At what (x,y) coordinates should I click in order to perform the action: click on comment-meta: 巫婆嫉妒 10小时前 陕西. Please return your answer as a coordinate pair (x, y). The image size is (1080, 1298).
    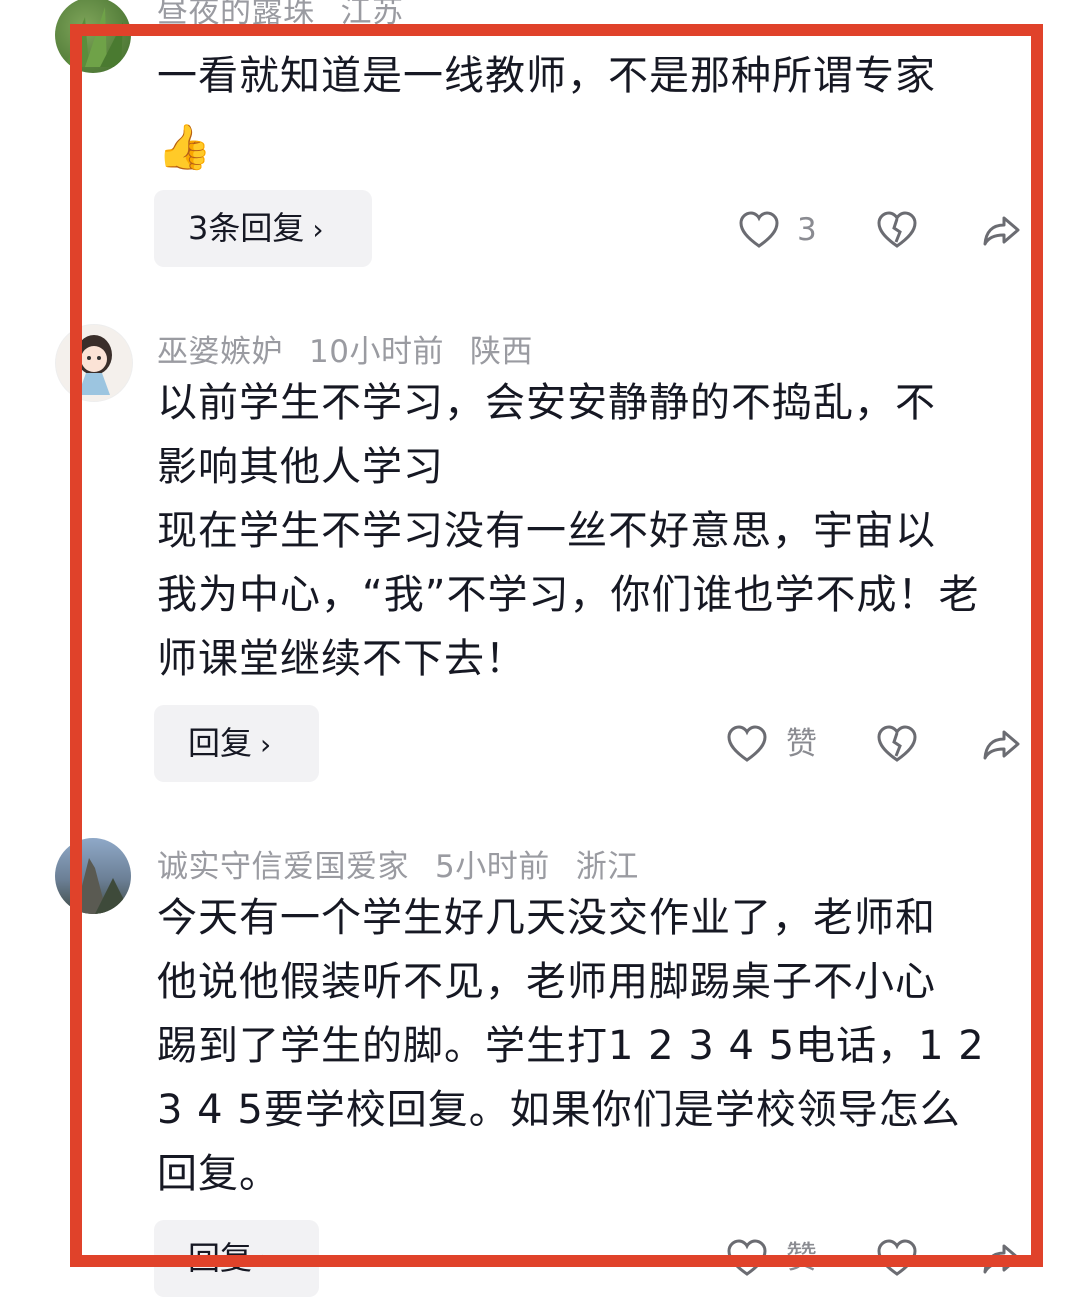
    Looking at the image, I should click on (358, 348).